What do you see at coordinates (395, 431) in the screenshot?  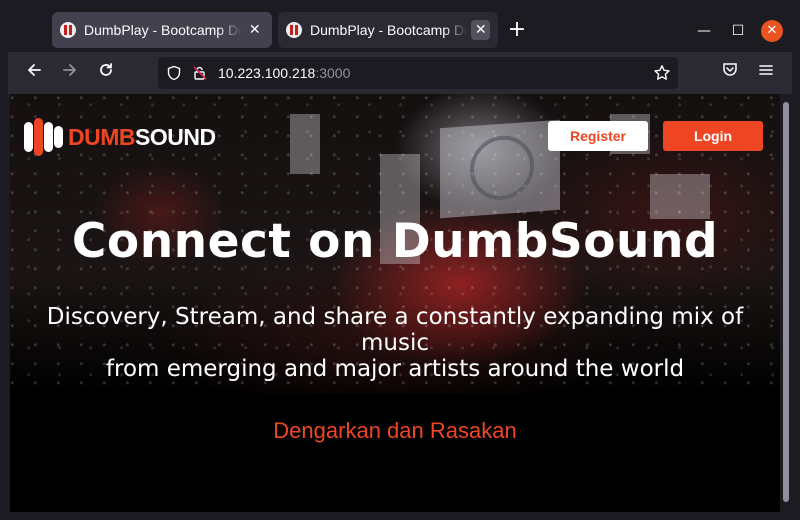 I see `hero-cta-text: Dengarkan dan Rasakan` at bounding box center [395, 431].